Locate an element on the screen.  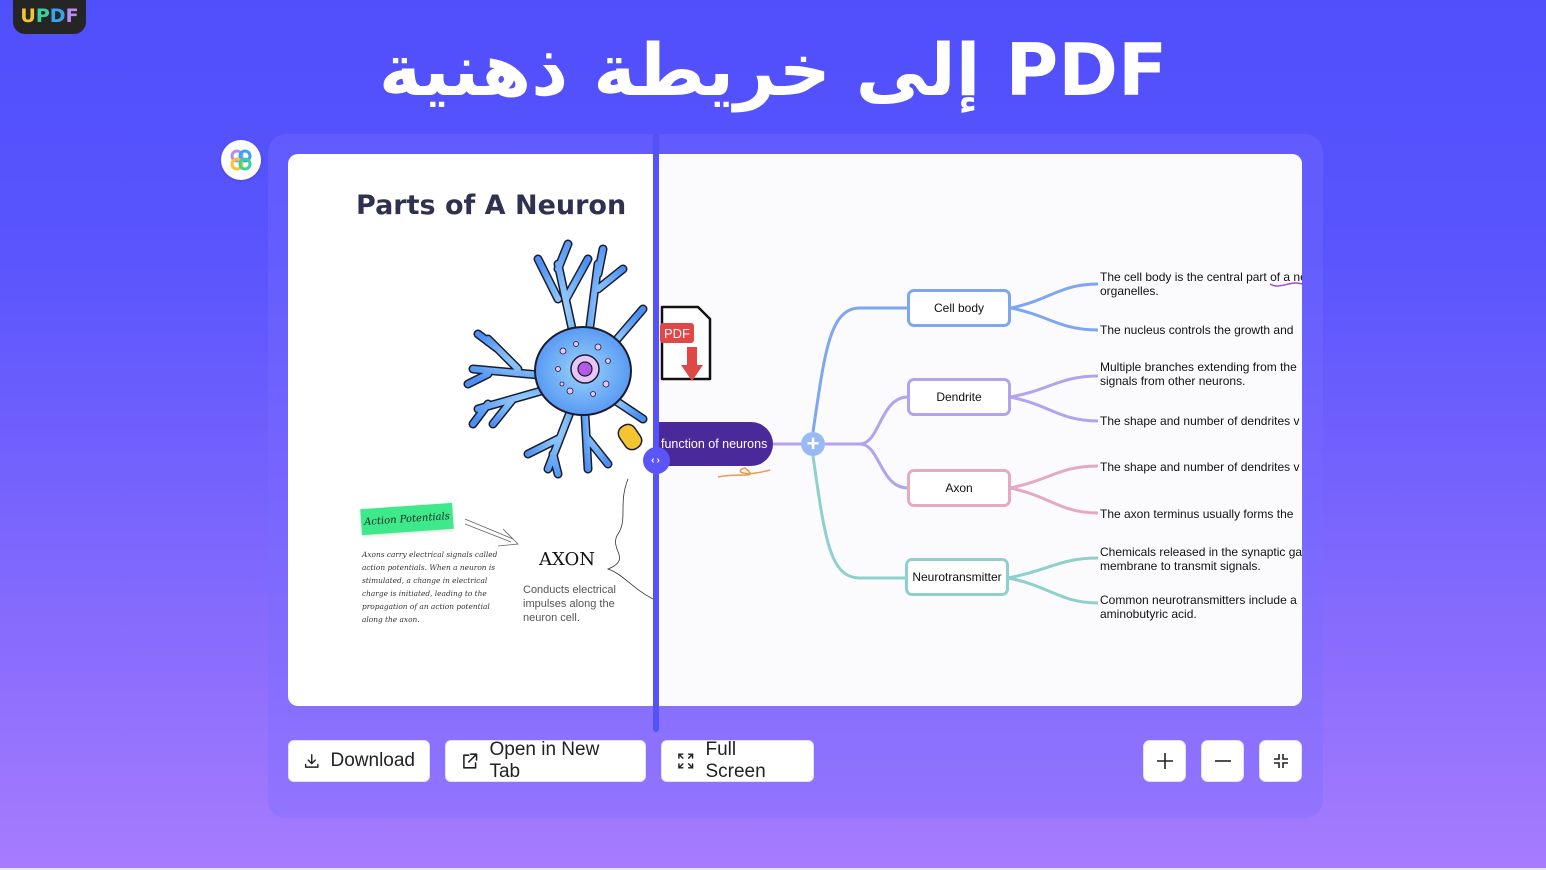
action-potentials-tag: Action Potentials is located at coordinates (407, 519).